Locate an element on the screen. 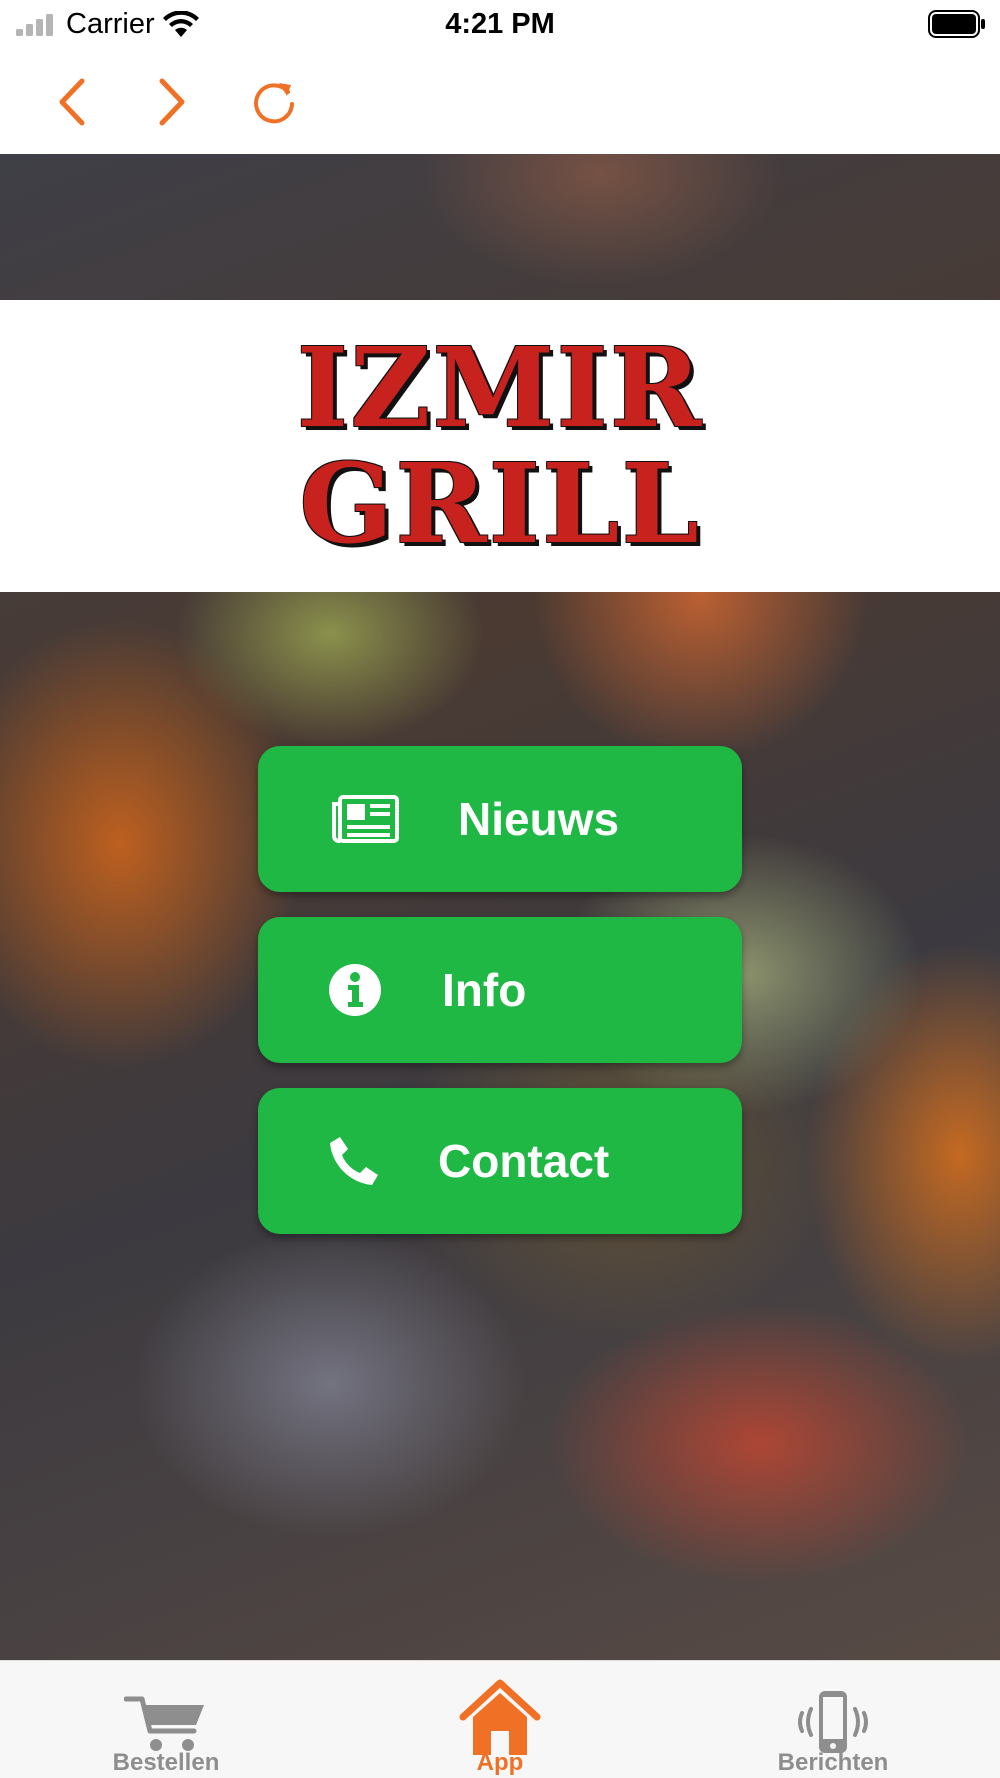  info-label: Info is located at coordinates (484, 990).